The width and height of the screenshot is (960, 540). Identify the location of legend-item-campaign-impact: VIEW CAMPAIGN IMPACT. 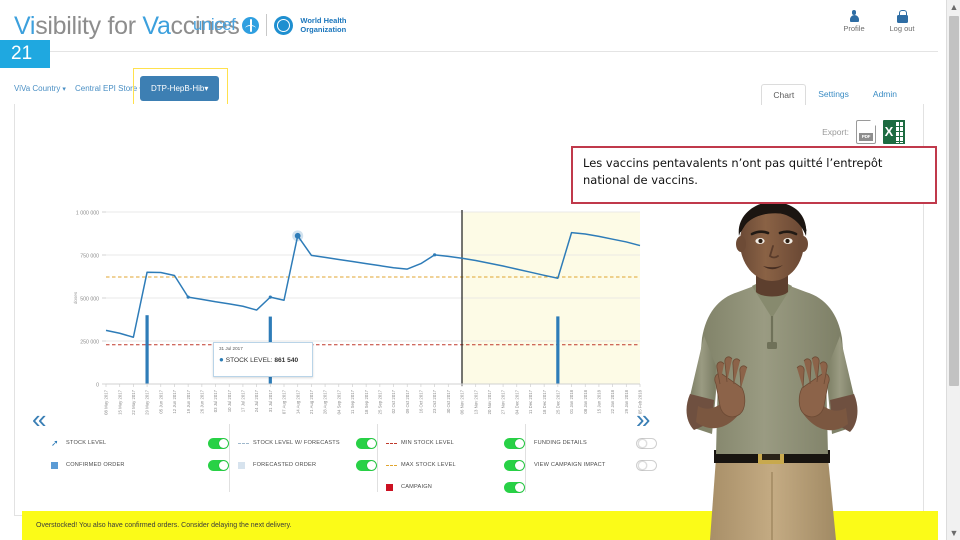
(595, 465).